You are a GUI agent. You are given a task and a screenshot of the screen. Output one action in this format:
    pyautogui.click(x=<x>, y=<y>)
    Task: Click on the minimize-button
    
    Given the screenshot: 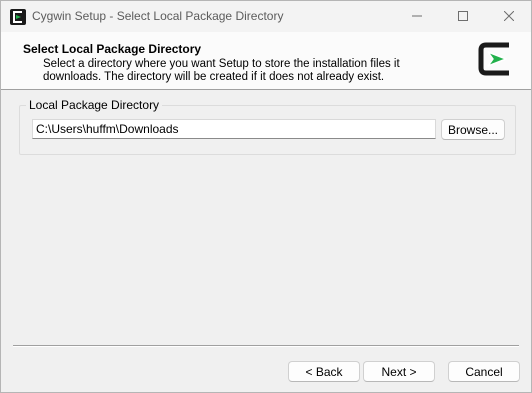 What is the action you would take?
    pyautogui.click(x=417, y=16)
    